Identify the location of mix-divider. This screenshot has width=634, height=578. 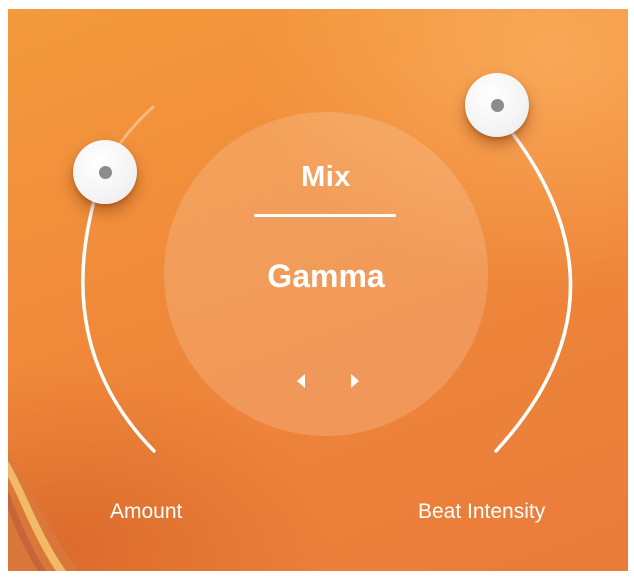
(325, 215).